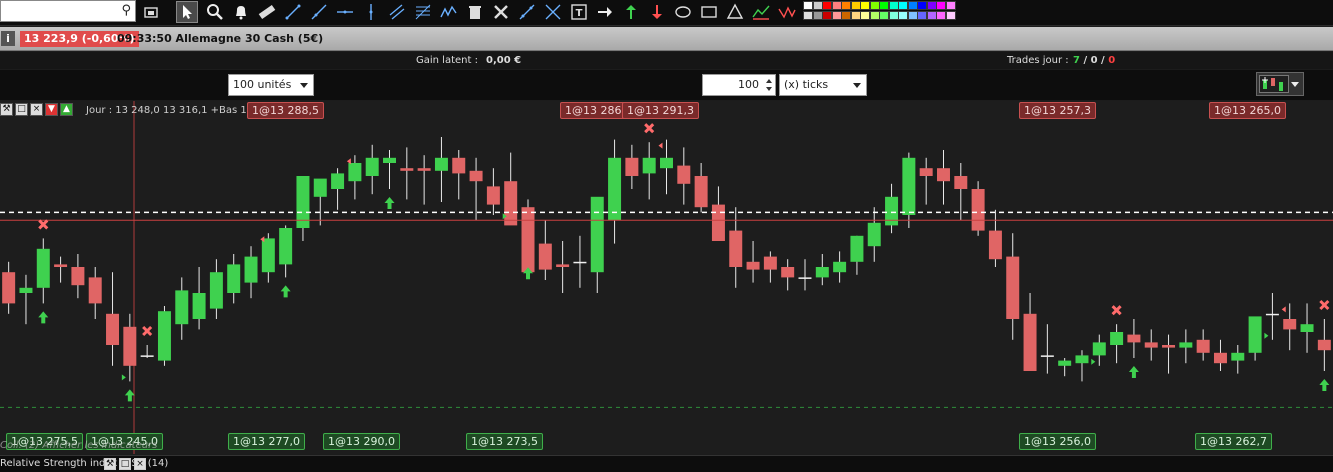 Image resolution: width=1333 pixels, height=472 pixels. Describe the element at coordinates (345, 12) in the screenshot. I see `horizontal-line-icon` at that location.